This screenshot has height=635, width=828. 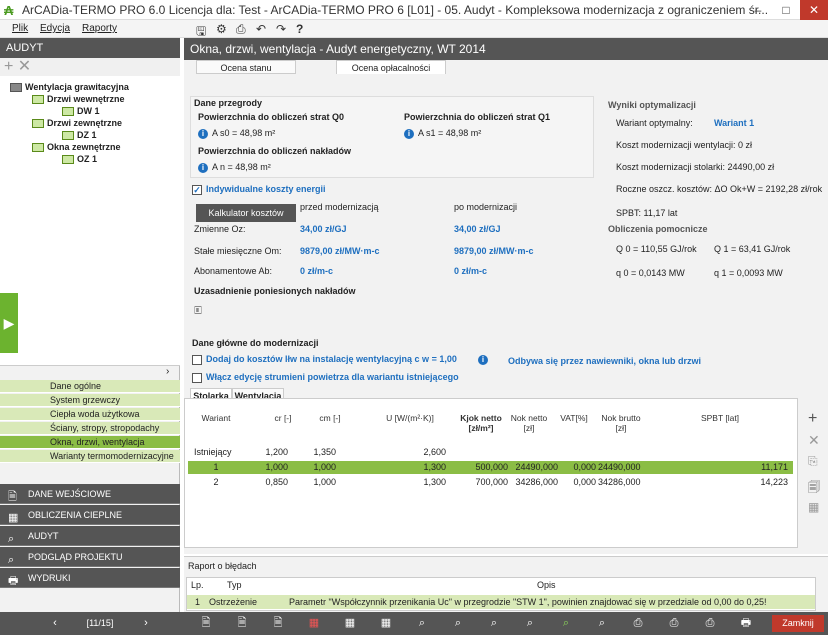 What do you see at coordinates (221, 29) in the screenshot?
I see `settings-icon: ⚙` at bounding box center [221, 29].